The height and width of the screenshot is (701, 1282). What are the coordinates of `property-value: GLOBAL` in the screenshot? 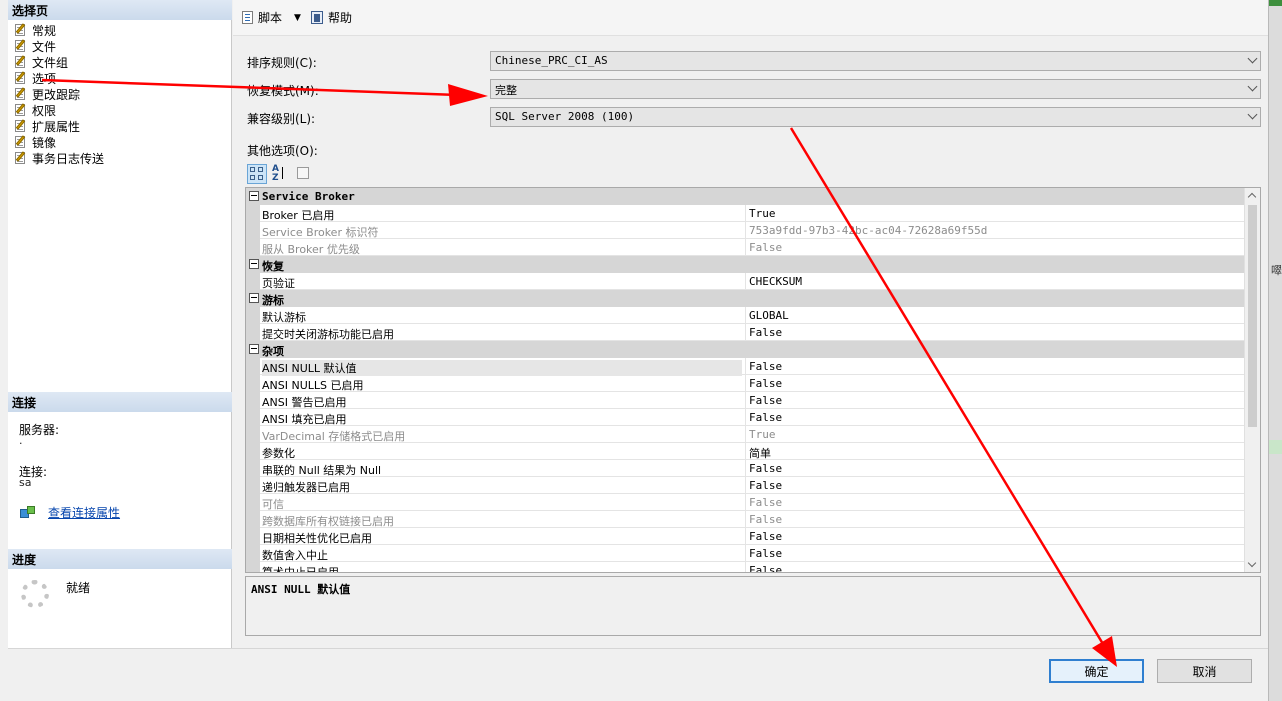 It's located at (995, 315).